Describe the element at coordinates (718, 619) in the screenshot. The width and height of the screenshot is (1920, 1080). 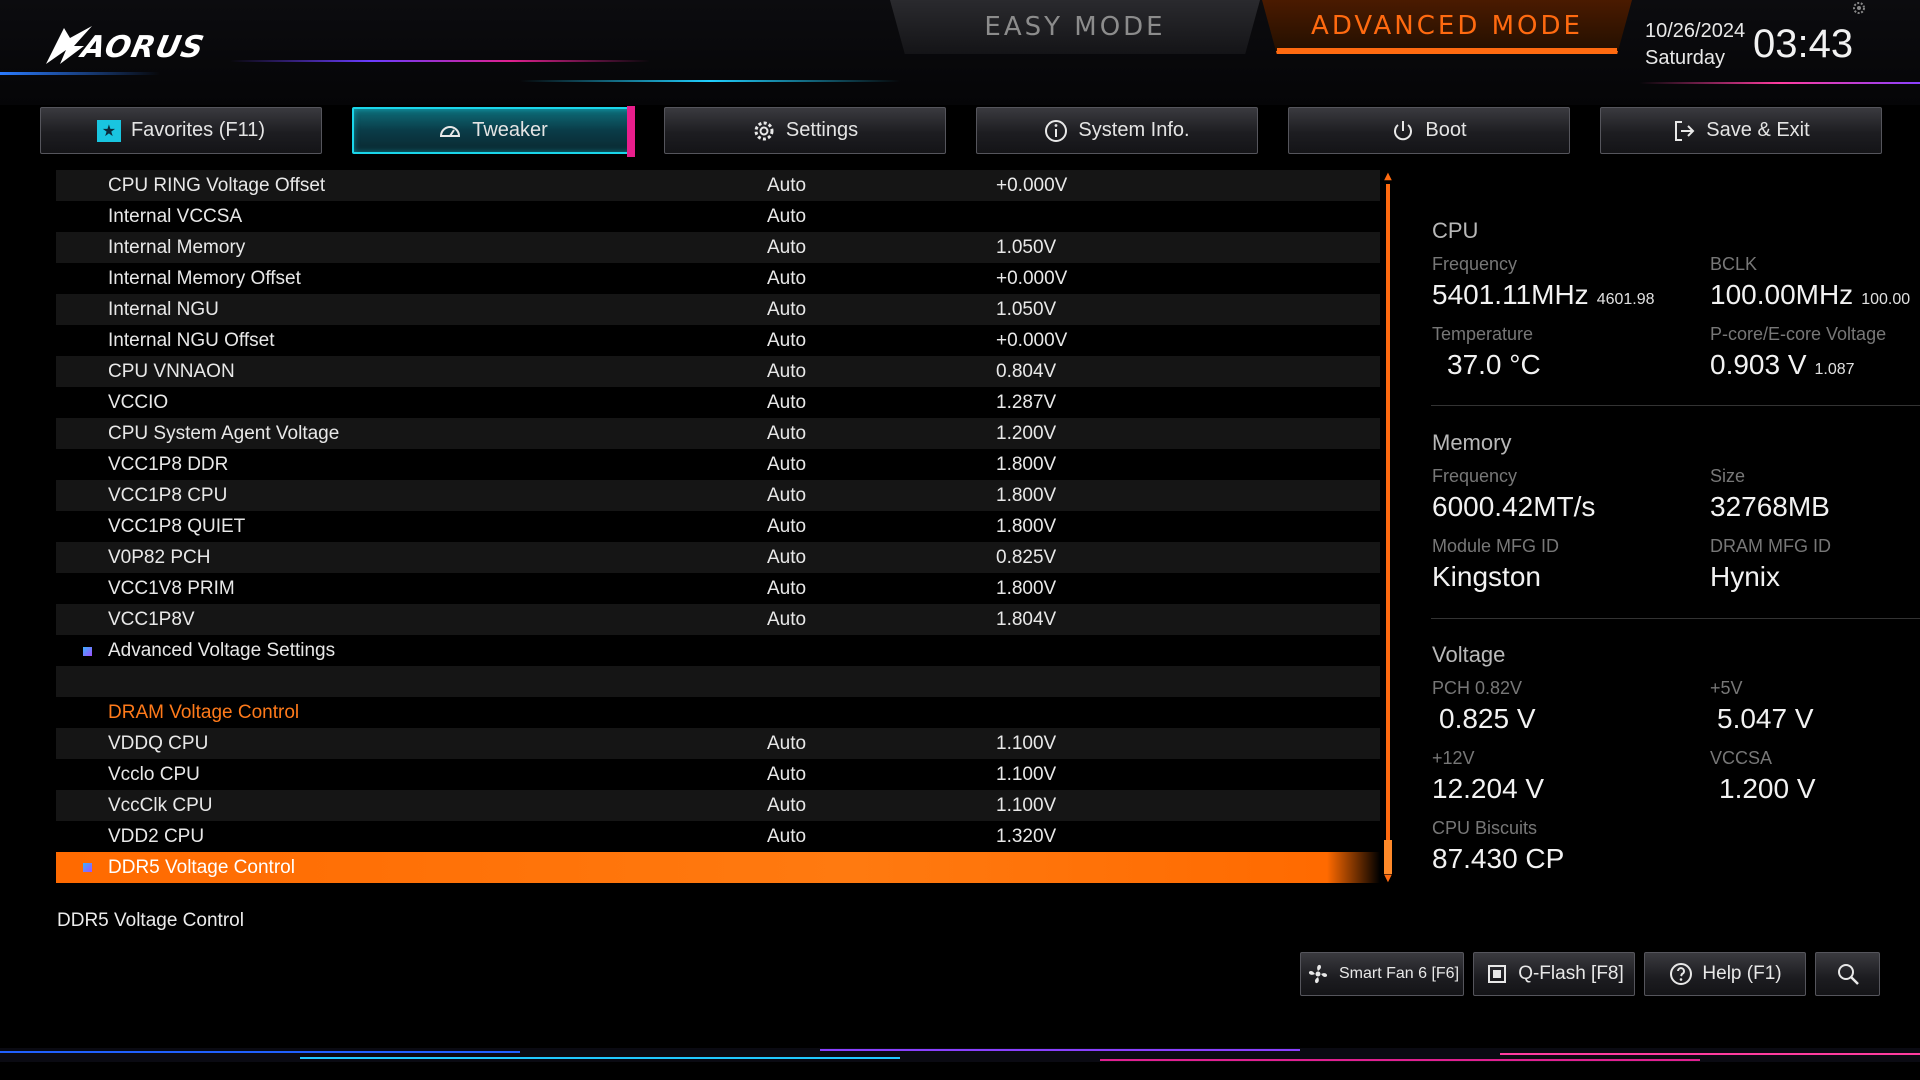
I see `list-item: VCC1P8V Auto 1.804V` at that location.